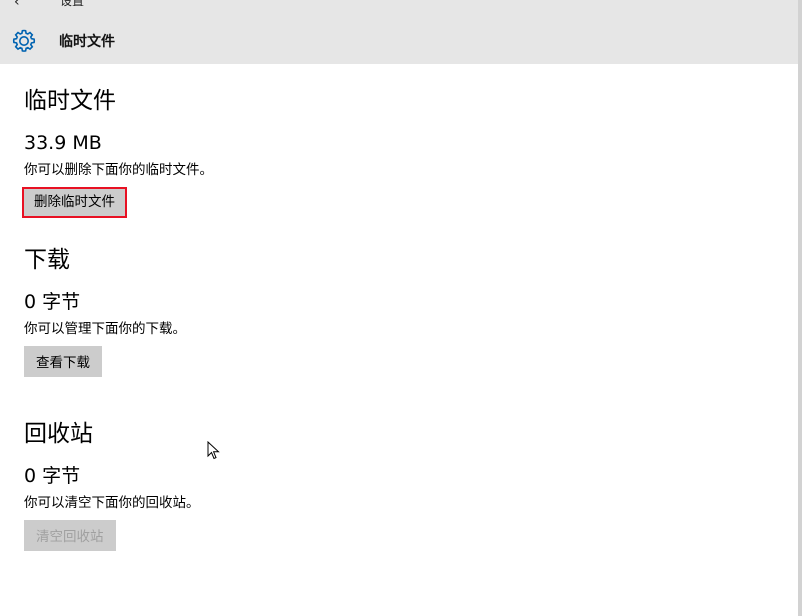 The width and height of the screenshot is (802, 616). What do you see at coordinates (112, 503) in the screenshot?
I see `section-description: 你可以清空下面你的回收站。` at bounding box center [112, 503].